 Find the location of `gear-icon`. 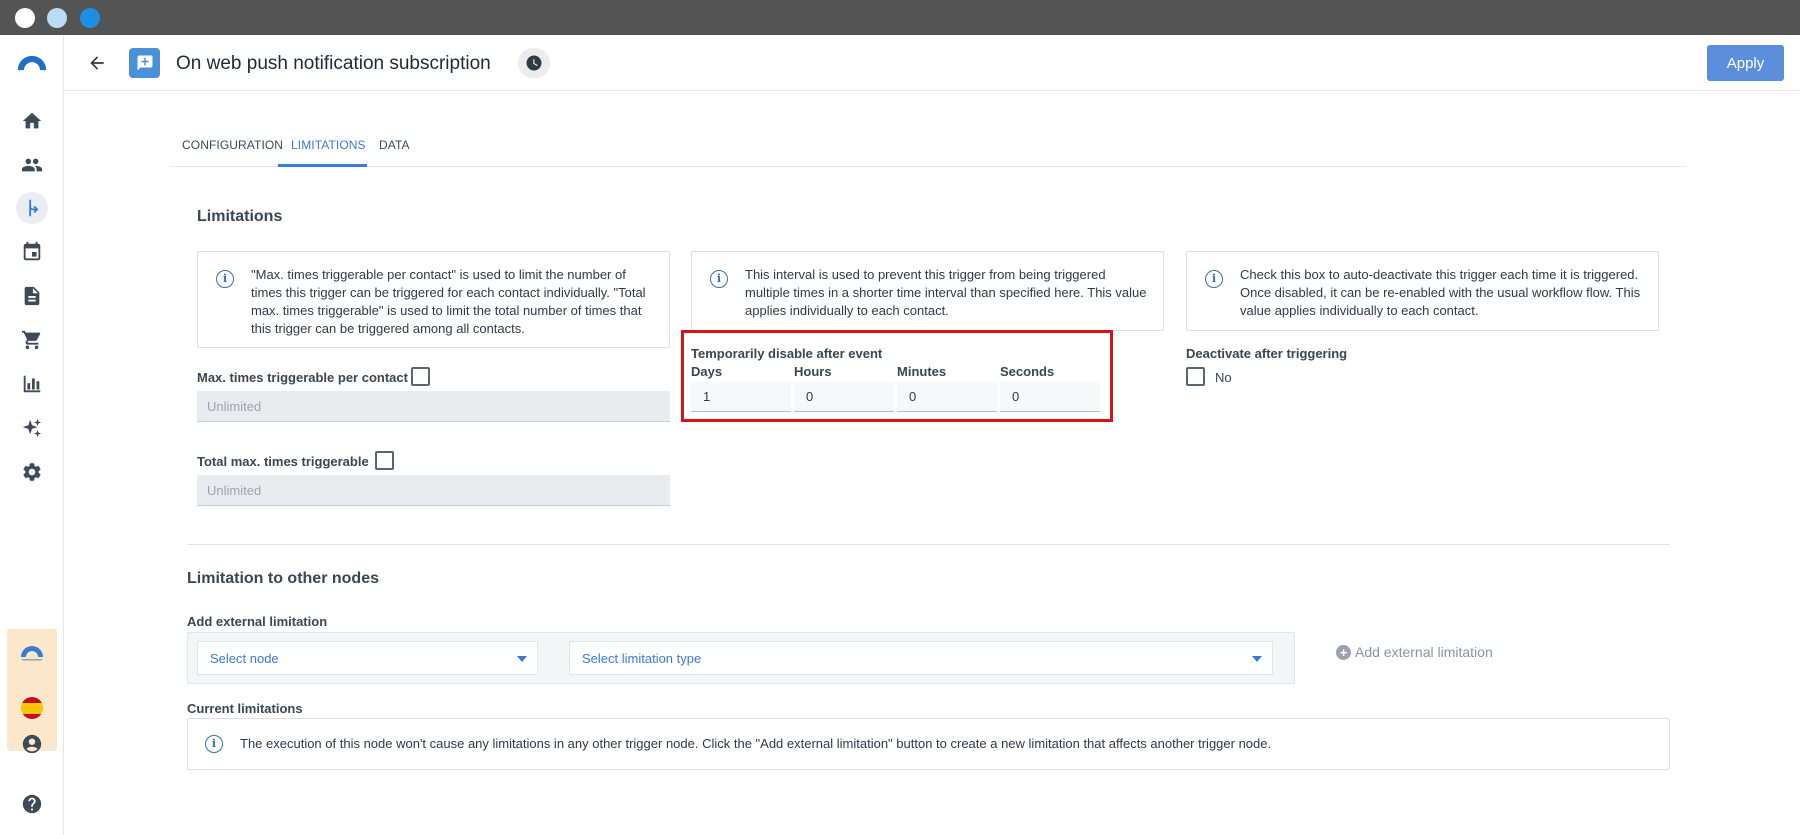

gear-icon is located at coordinates (32, 472).